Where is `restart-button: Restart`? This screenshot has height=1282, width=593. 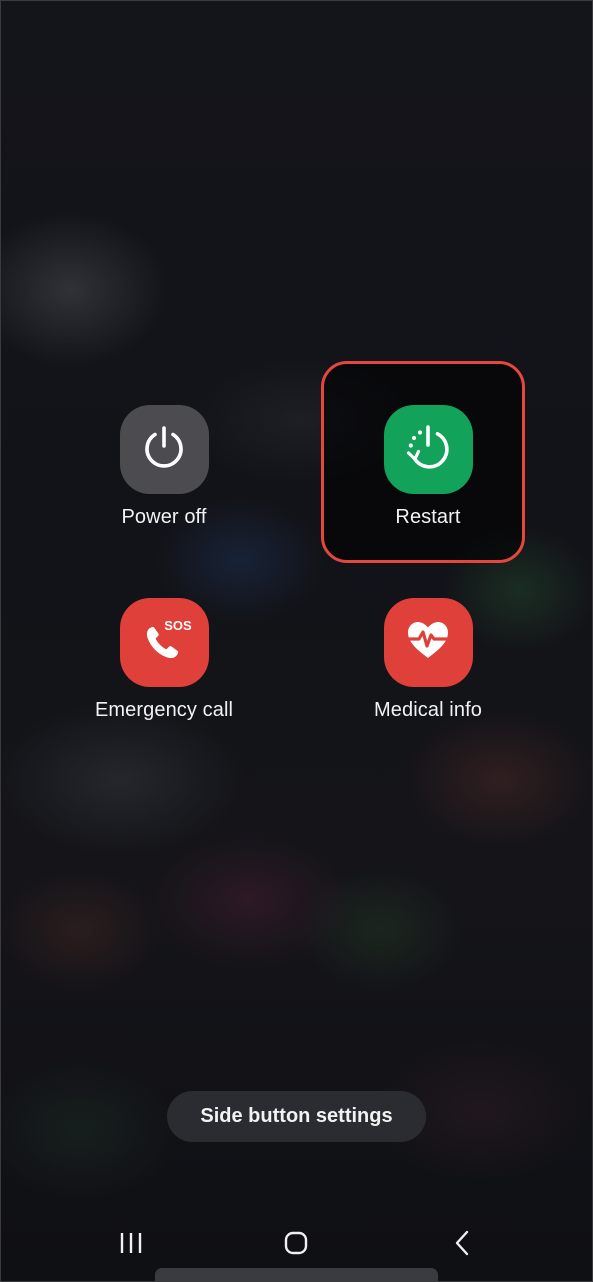 restart-button: Restart is located at coordinates (428, 467).